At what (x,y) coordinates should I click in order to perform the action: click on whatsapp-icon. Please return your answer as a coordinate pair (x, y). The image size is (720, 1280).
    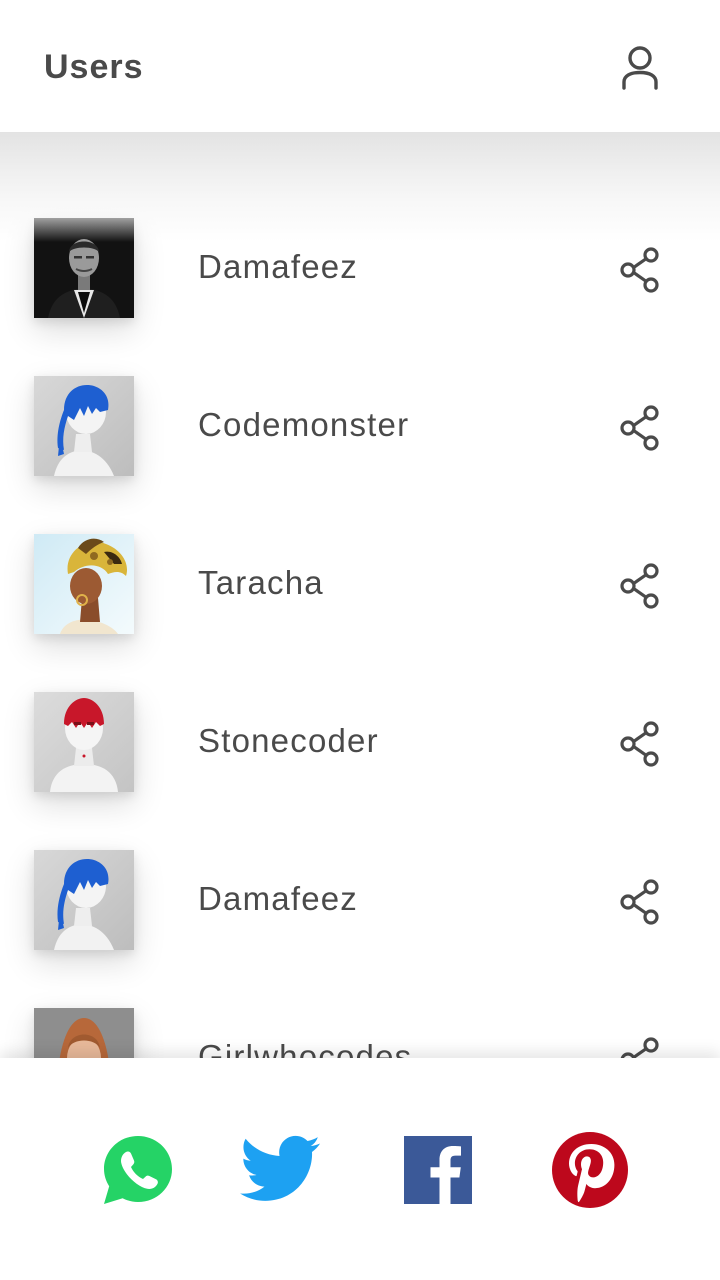
    Looking at the image, I should click on (138, 1170).